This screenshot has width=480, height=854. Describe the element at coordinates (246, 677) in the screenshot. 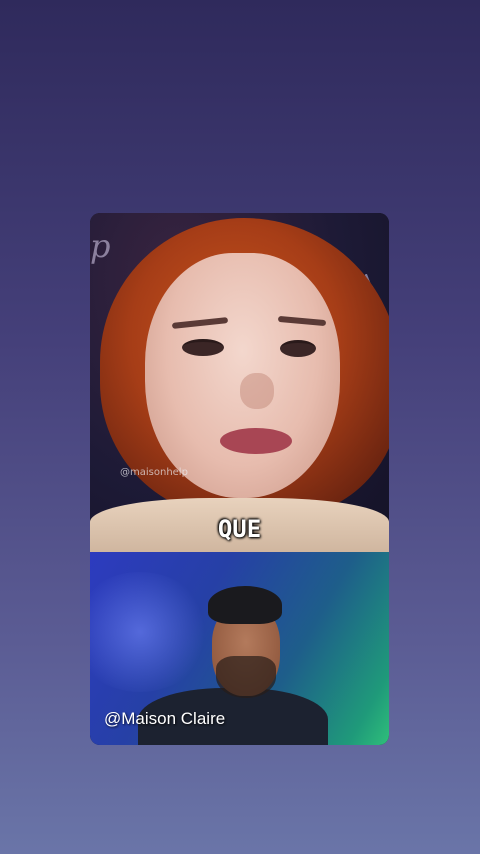

I see `man-beard` at that location.